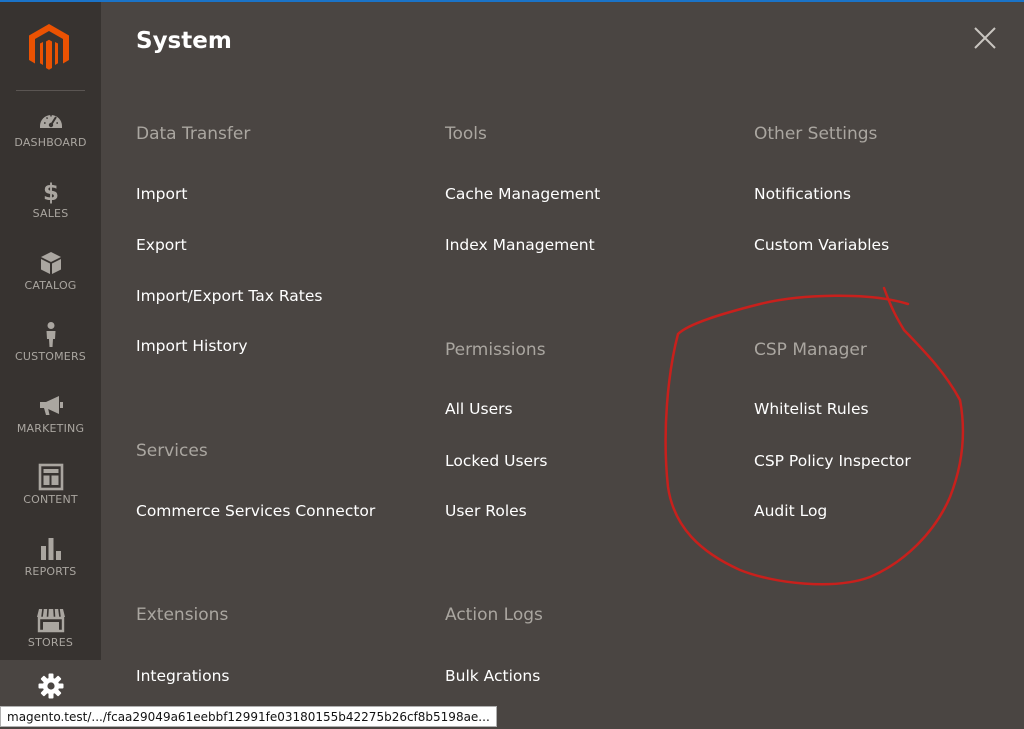 This screenshot has height=729, width=1024. I want to click on sidebar-item-label: REPORTS, so click(50, 571).